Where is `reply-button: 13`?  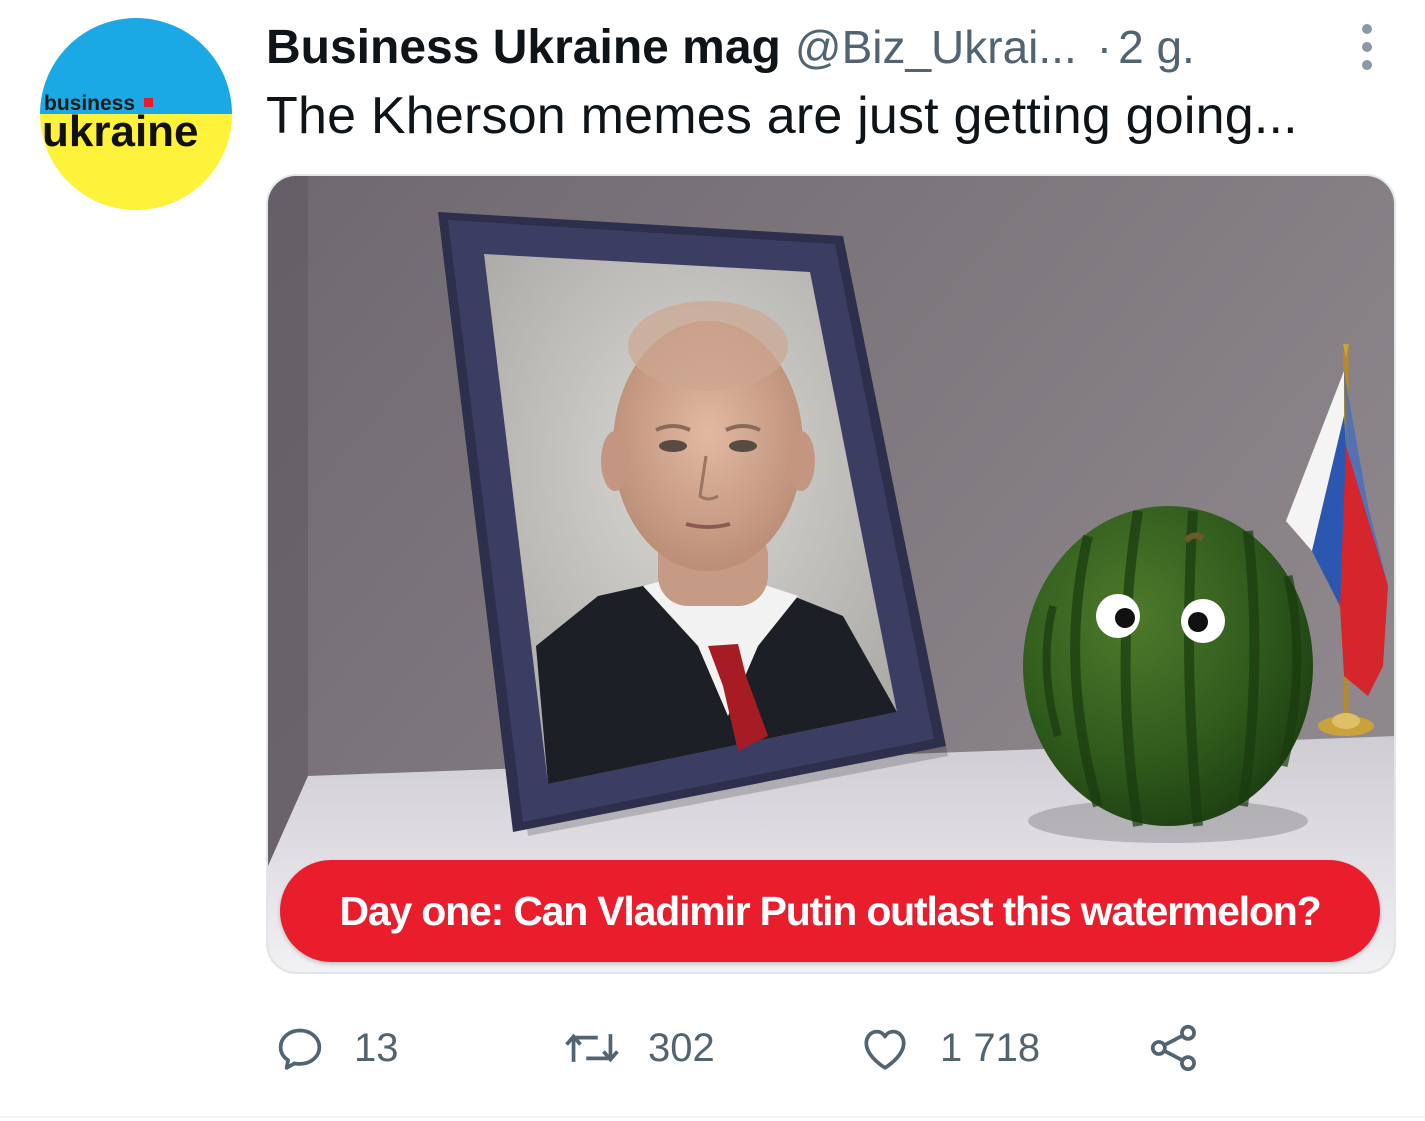
reply-button: 13 is located at coordinates (335, 1048).